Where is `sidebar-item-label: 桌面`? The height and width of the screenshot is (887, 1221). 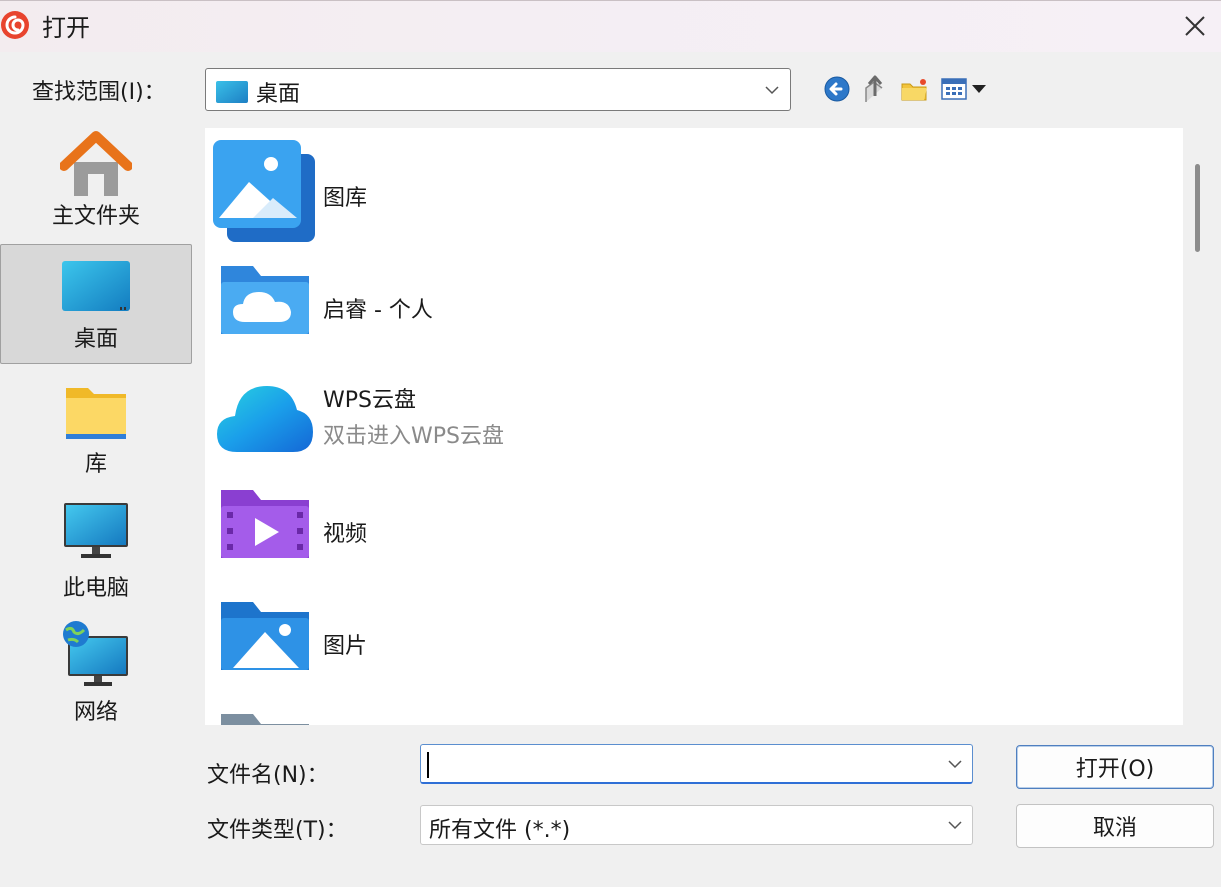 sidebar-item-label: 桌面 is located at coordinates (95, 339).